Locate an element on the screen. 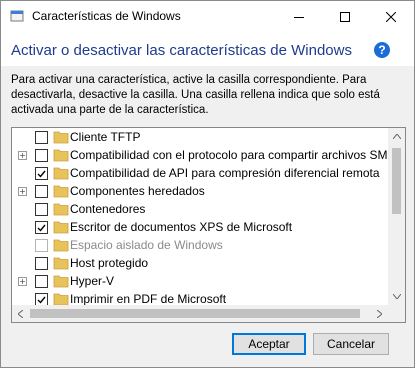 This screenshot has width=415, height=368. scroll-up-button is located at coordinates (396, 136).